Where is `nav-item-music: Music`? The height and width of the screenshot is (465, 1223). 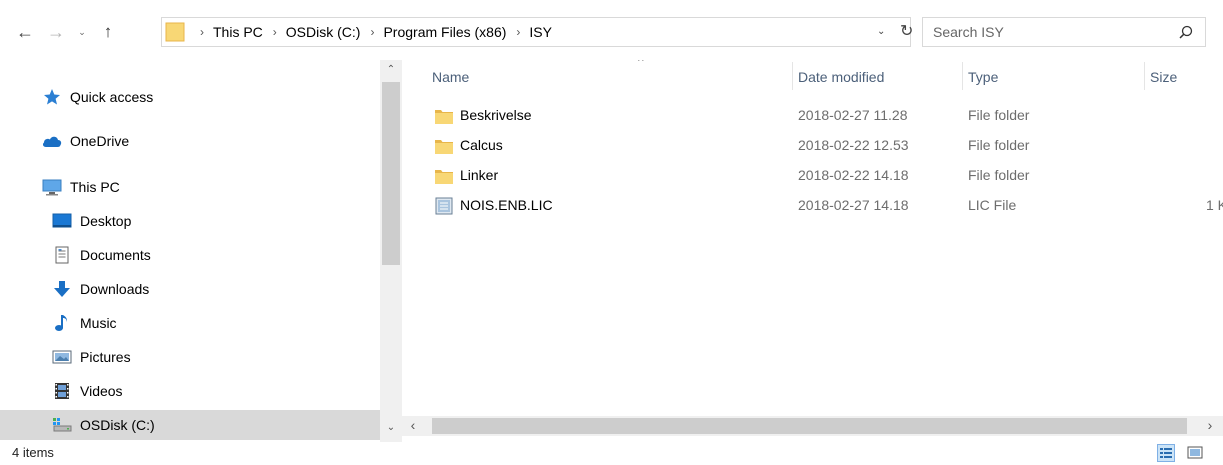 nav-item-music: Music is located at coordinates (190, 323).